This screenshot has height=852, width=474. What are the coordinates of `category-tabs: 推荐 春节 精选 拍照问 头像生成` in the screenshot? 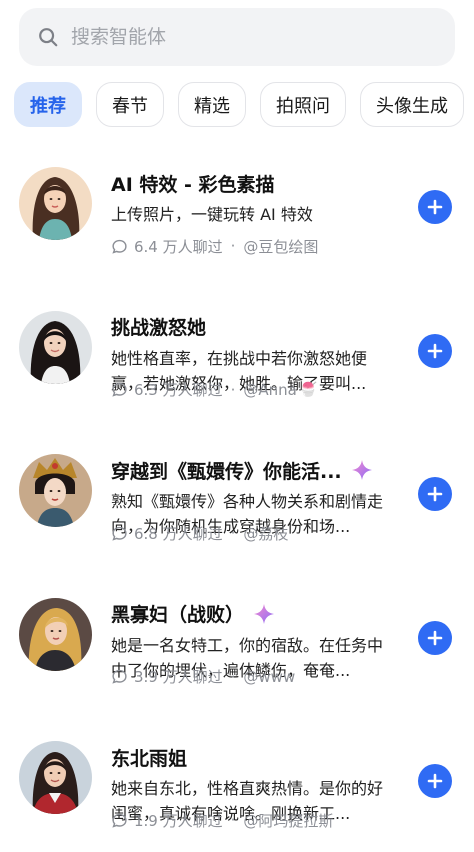 It's located at (244, 105).